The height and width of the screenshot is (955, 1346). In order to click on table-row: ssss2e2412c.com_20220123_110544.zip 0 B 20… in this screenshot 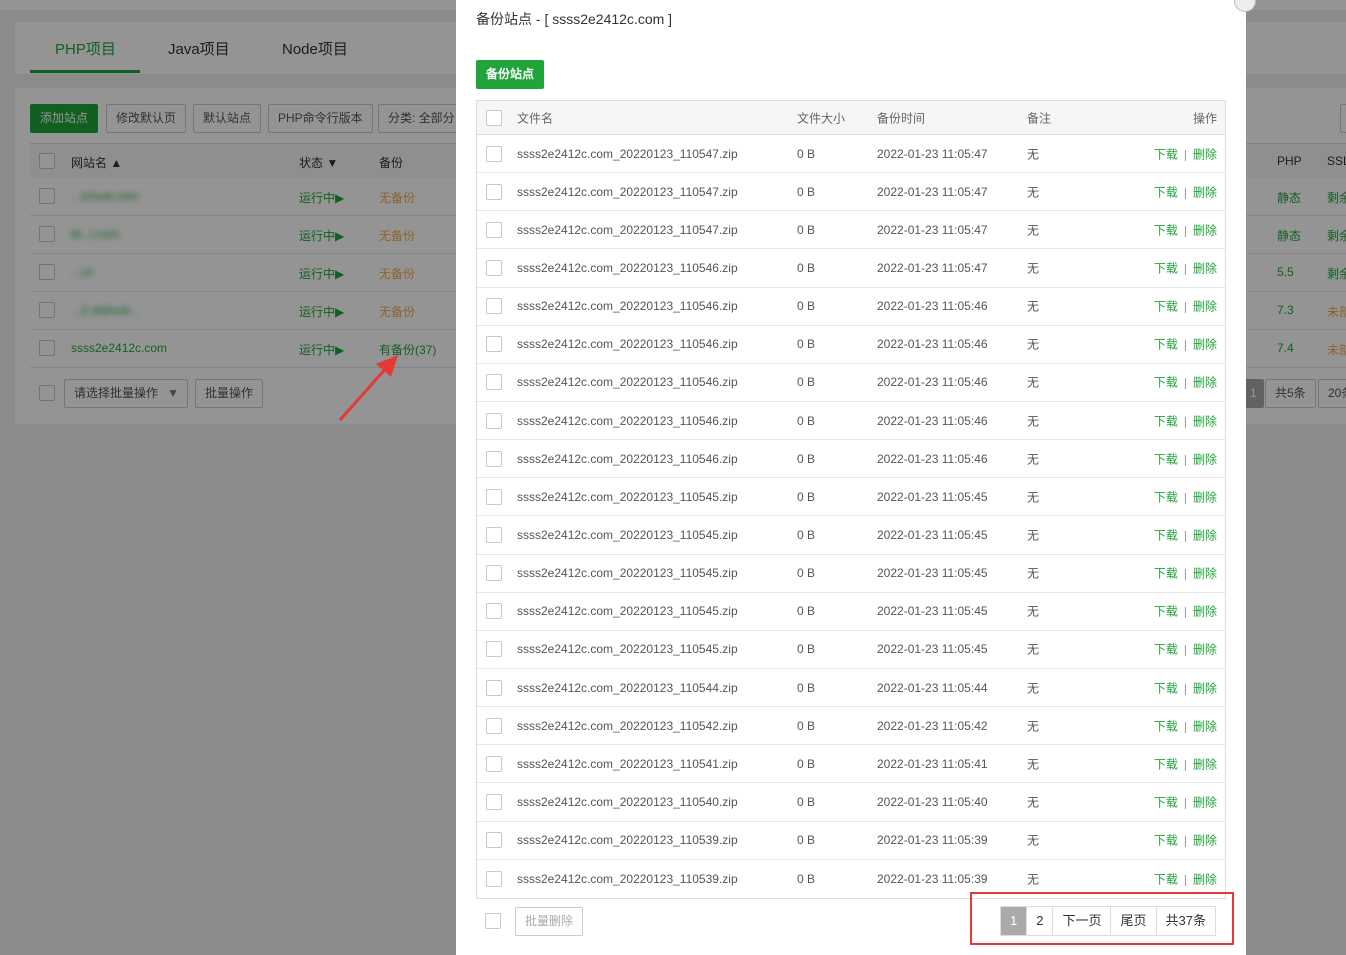, I will do `click(851, 688)`.